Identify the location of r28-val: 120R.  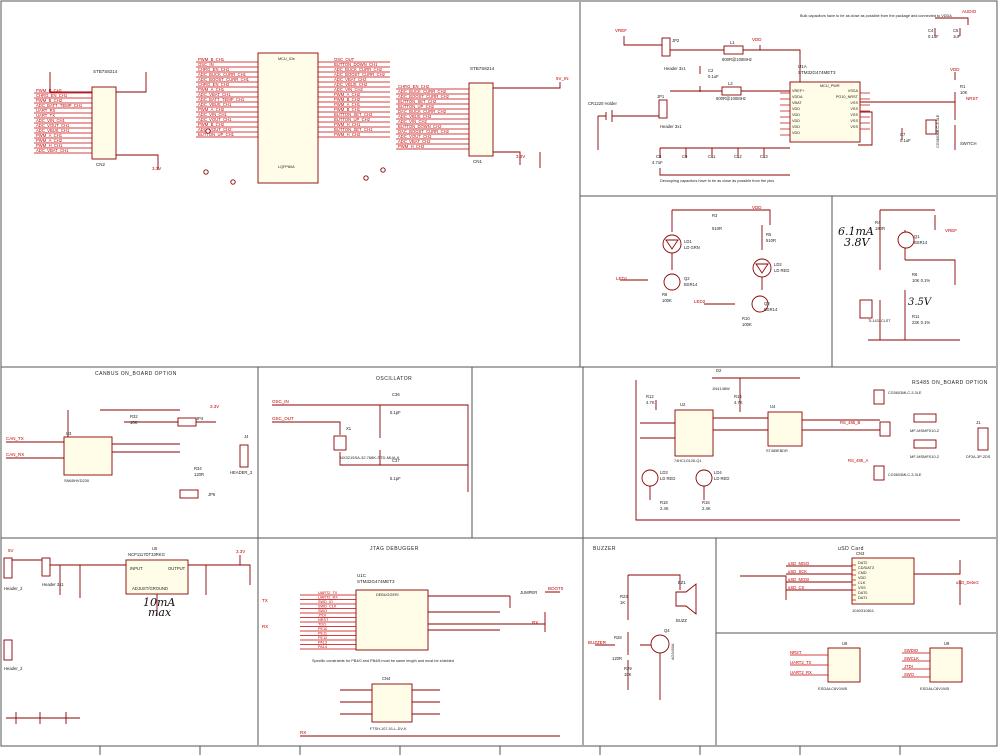
(617, 658).